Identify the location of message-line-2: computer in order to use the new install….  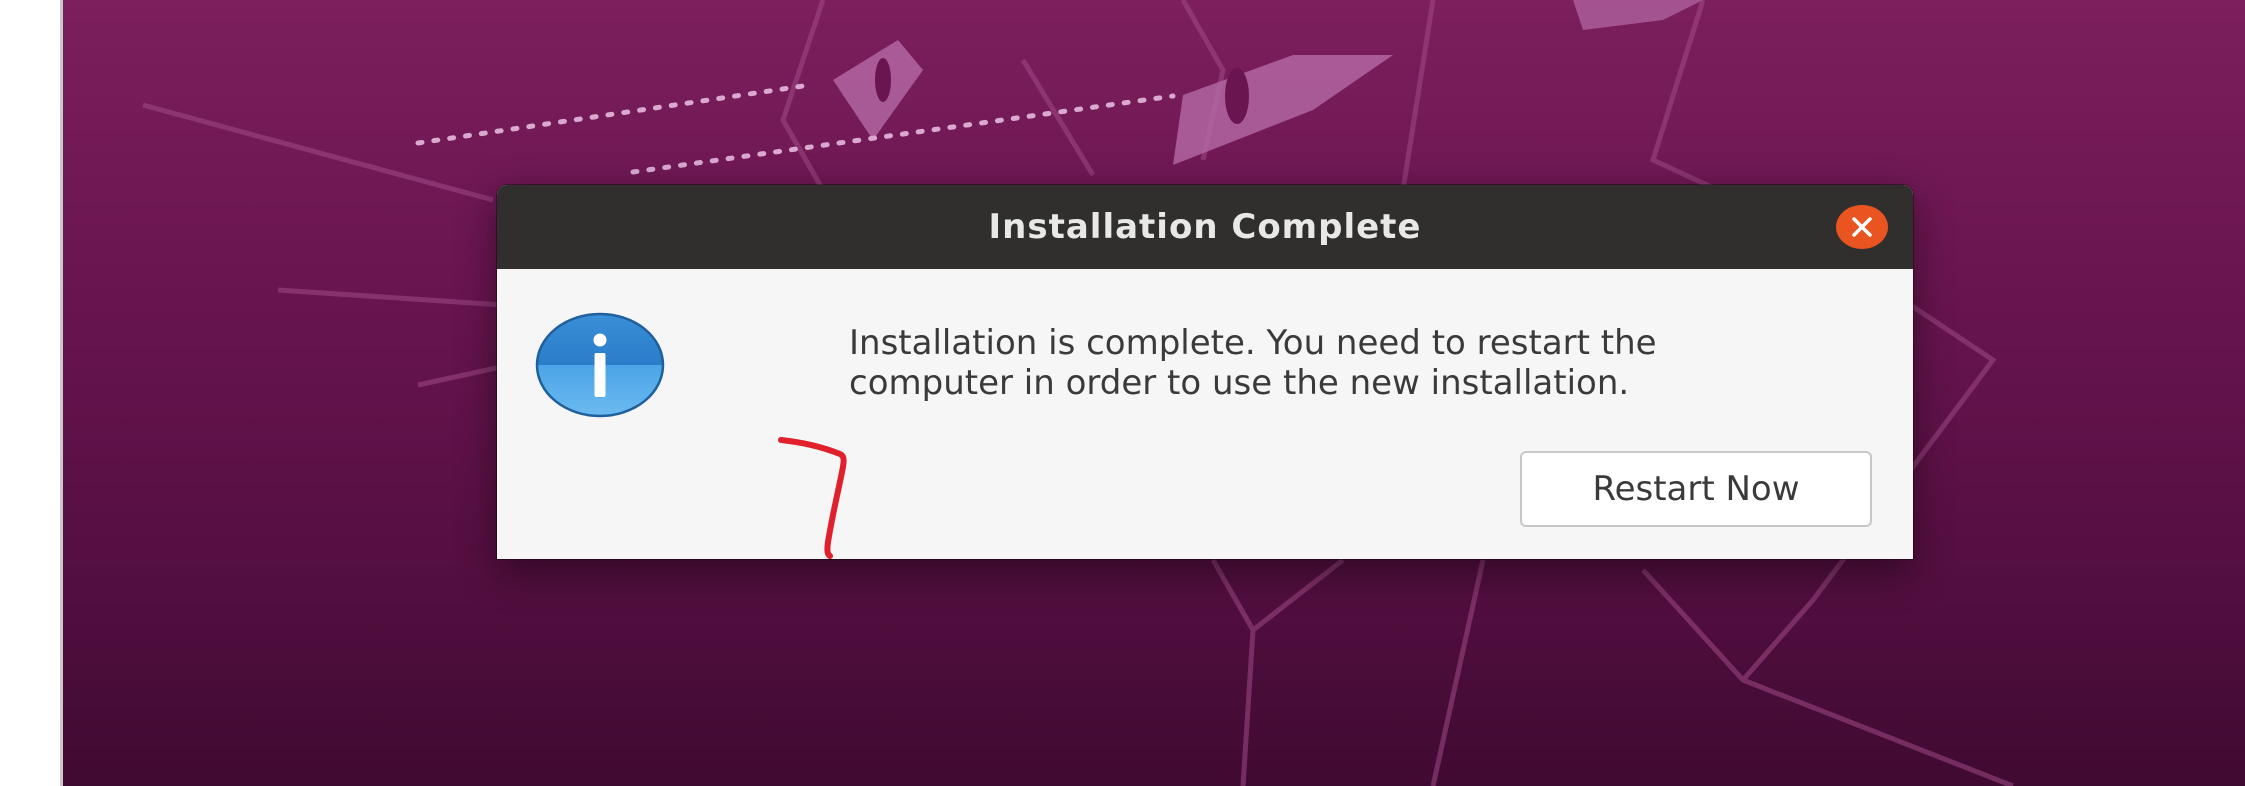
(1239, 383).